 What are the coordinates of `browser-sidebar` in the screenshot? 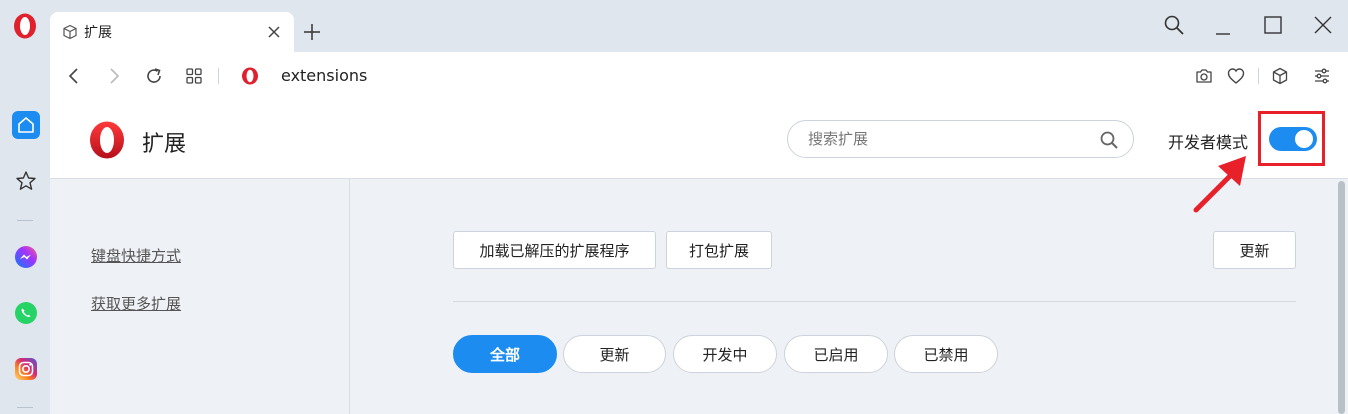 It's located at (25, 233).